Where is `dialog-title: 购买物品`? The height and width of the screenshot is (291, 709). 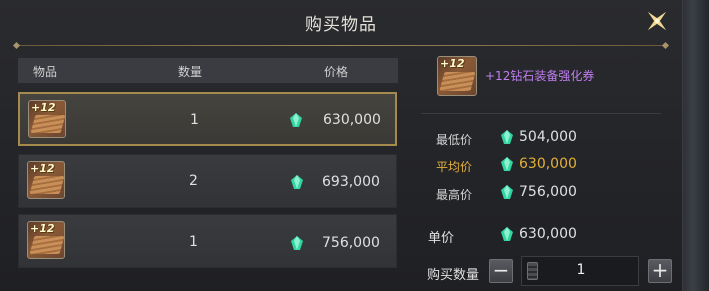 dialog-title: 购买物品 is located at coordinates (341, 25).